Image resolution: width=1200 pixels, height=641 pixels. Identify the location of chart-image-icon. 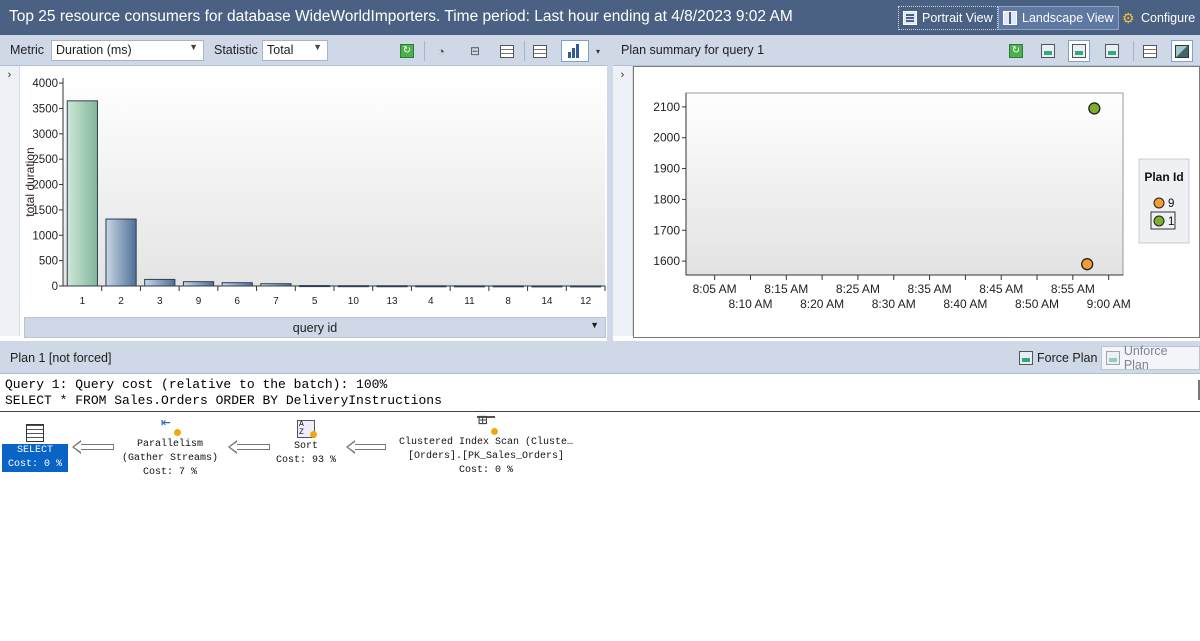
(1182, 51).